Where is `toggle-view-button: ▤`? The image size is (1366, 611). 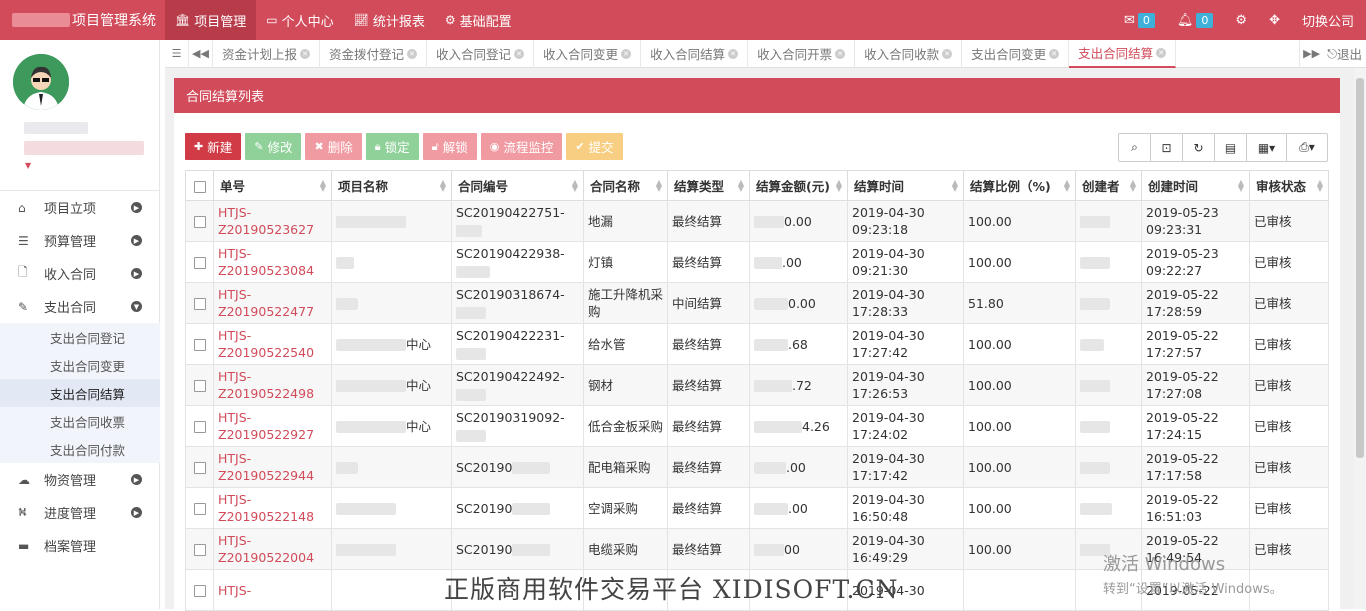
toggle-view-button: ▤ is located at coordinates (1231, 147).